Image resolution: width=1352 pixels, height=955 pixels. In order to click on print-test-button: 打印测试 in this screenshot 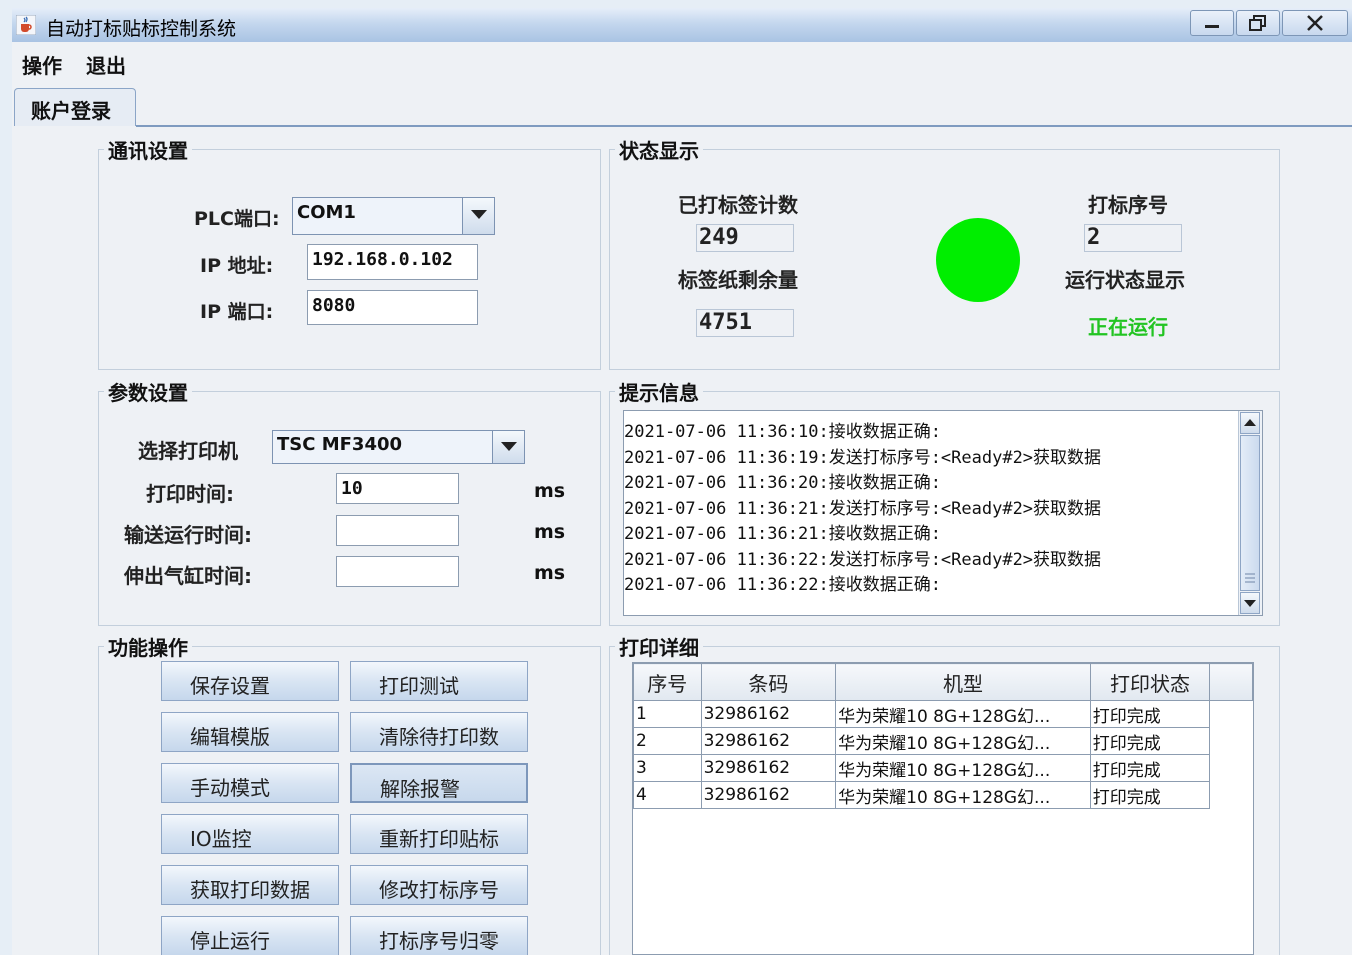, I will do `click(439, 681)`.